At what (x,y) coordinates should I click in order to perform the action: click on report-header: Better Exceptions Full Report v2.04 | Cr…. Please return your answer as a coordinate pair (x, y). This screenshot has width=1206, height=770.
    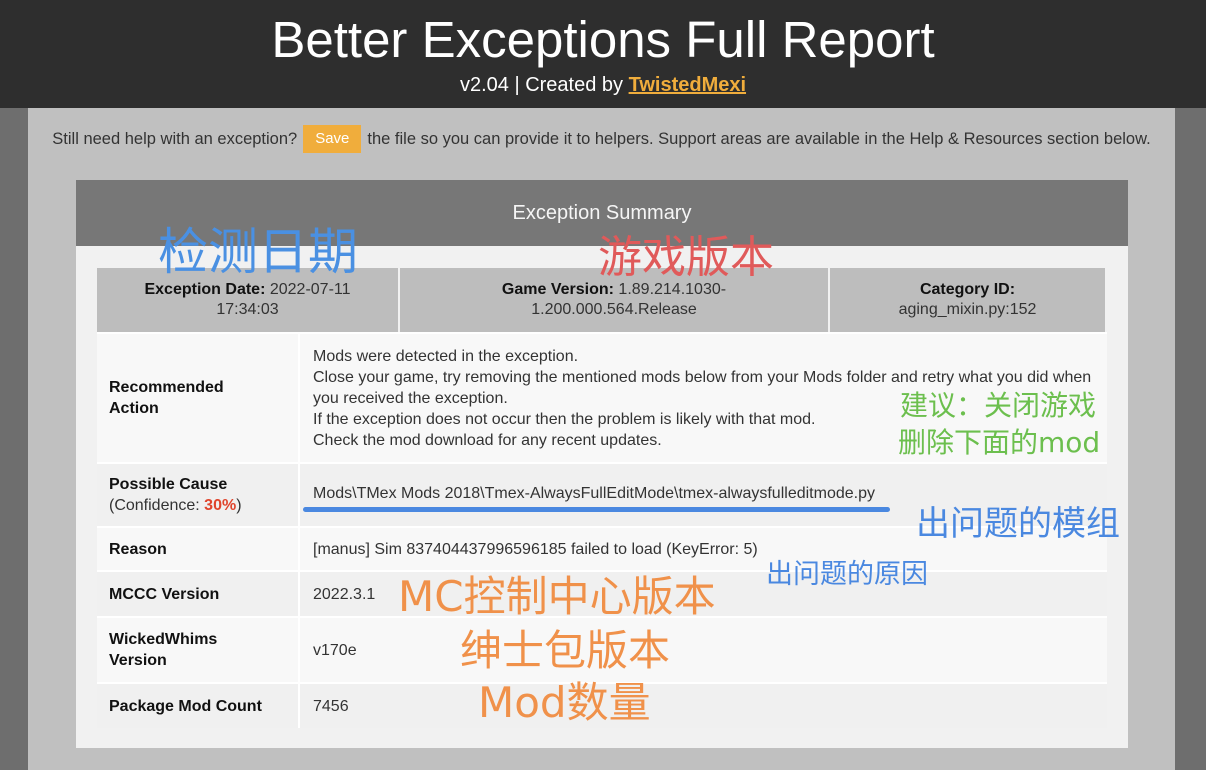
    Looking at the image, I should click on (603, 54).